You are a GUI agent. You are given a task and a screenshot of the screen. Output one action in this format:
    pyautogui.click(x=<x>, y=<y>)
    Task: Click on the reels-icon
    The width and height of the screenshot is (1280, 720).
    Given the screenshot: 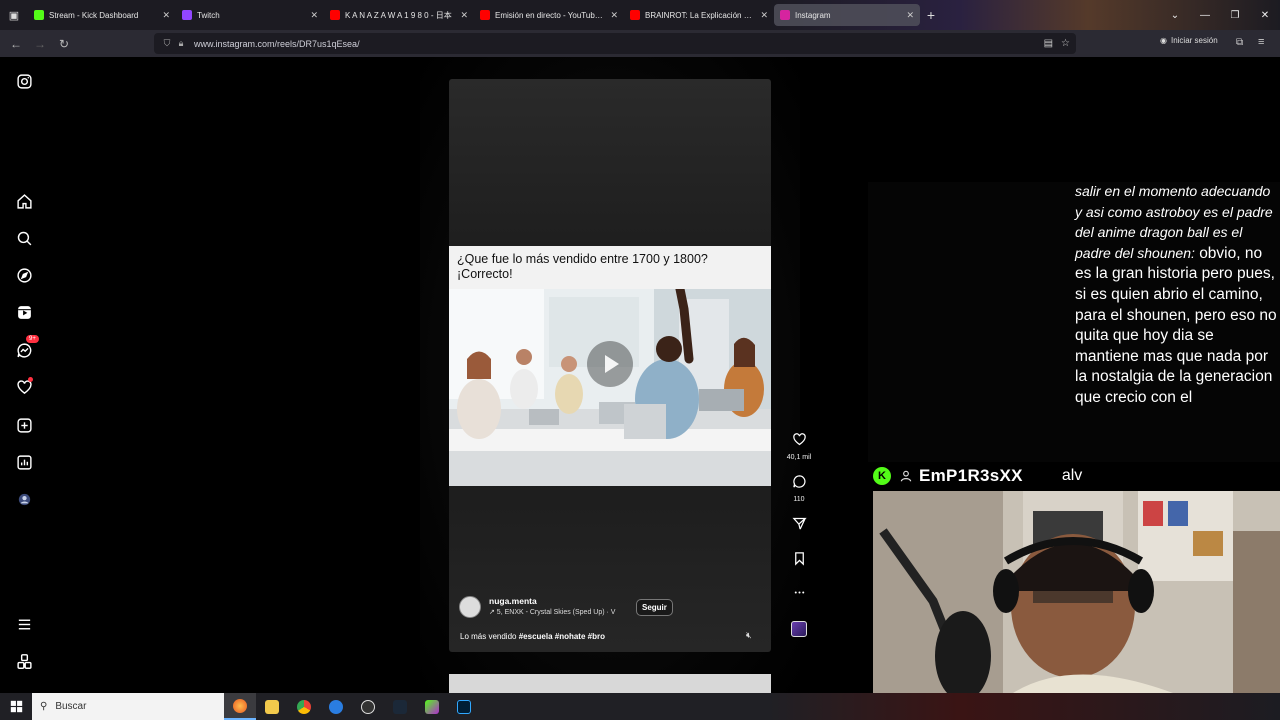 What is the action you would take?
    pyautogui.click(x=24, y=312)
    